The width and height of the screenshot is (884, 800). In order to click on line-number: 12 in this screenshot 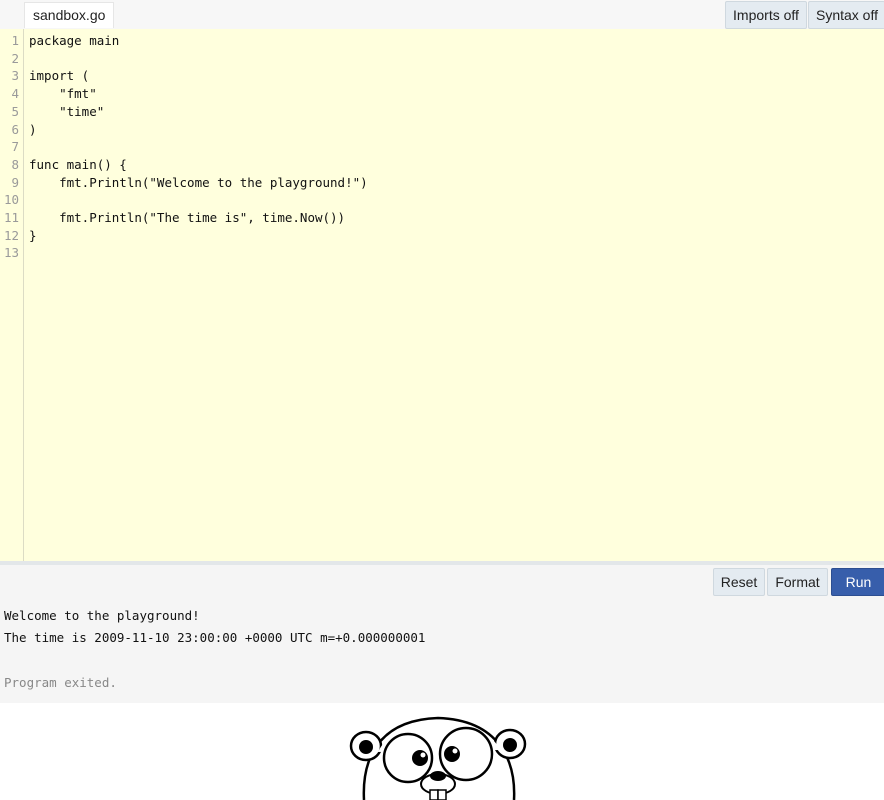, I will do `click(11, 235)`.